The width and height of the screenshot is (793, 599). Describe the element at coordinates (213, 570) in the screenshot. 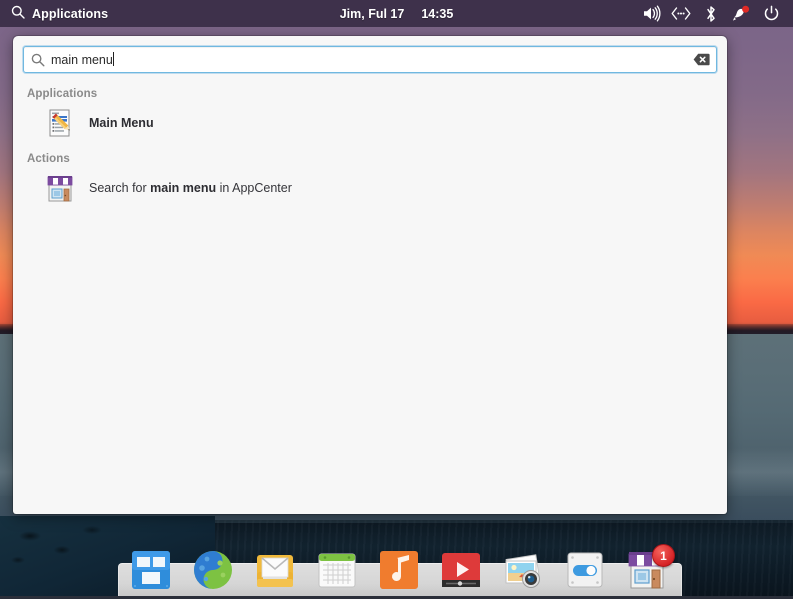

I see `dock-item-web-browser` at that location.